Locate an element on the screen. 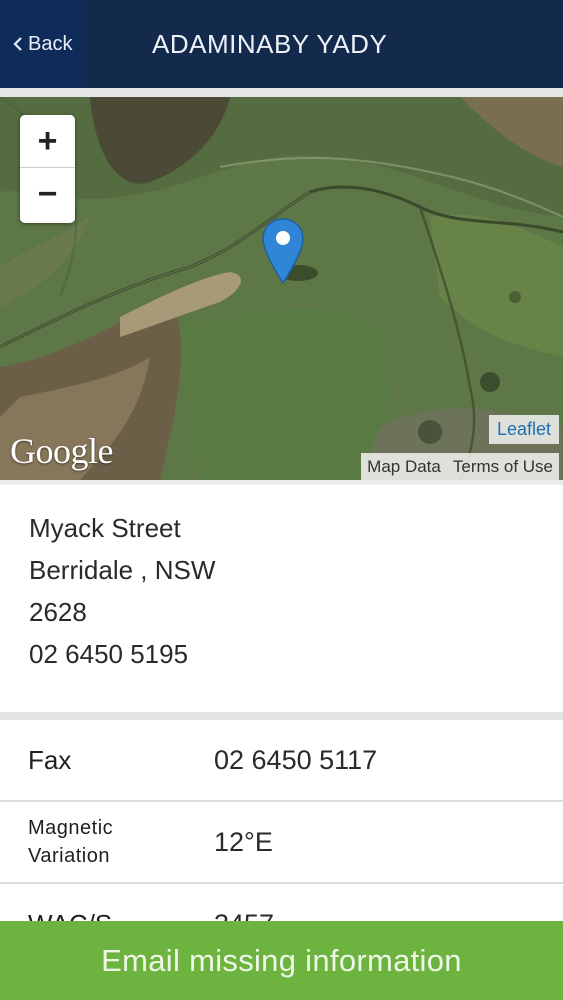 The image size is (563, 1000). zoom-control: + − is located at coordinates (47, 169).